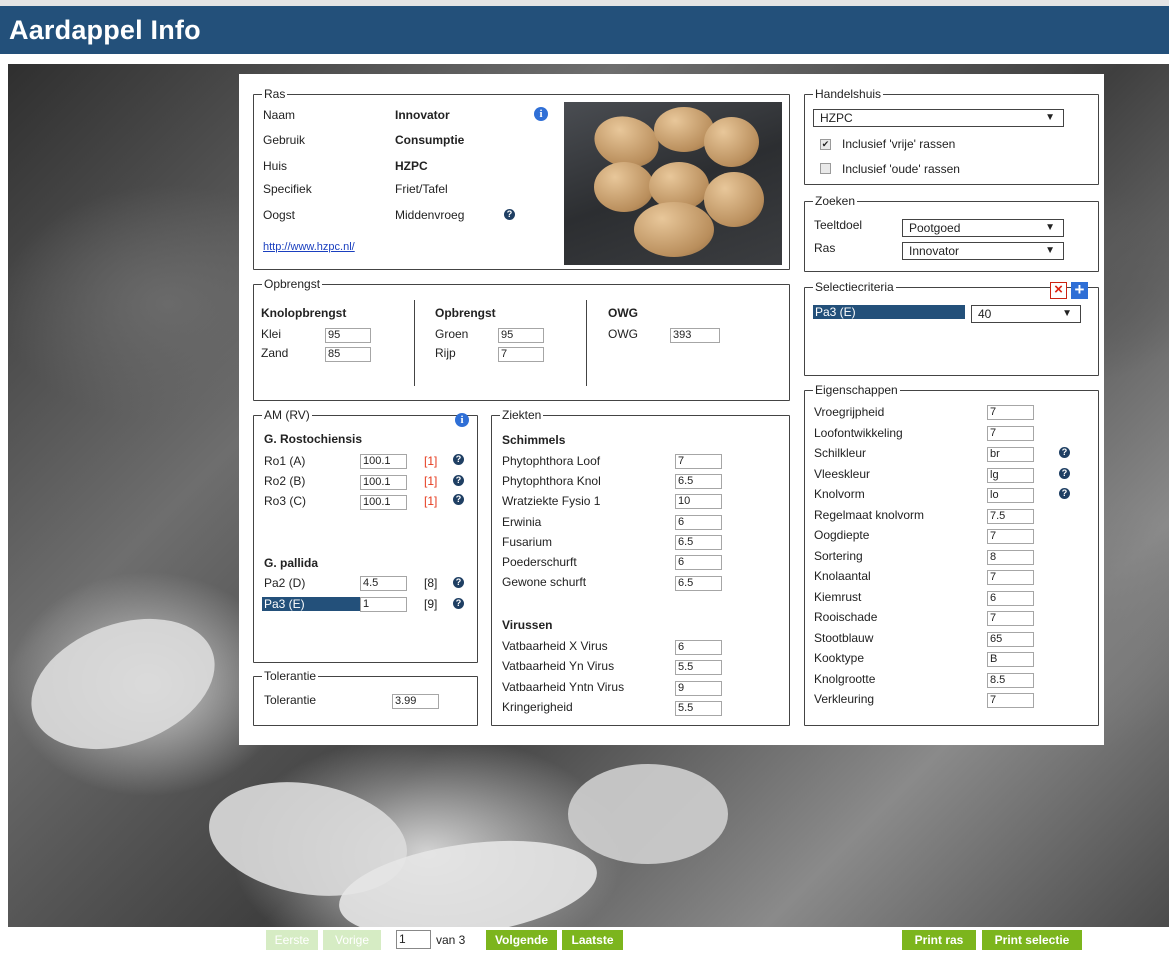 This screenshot has width=1169, height=953. What do you see at coordinates (311, 604) in the screenshot?
I see `pa3-label-highlighted: Pa3 (E)` at bounding box center [311, 604].